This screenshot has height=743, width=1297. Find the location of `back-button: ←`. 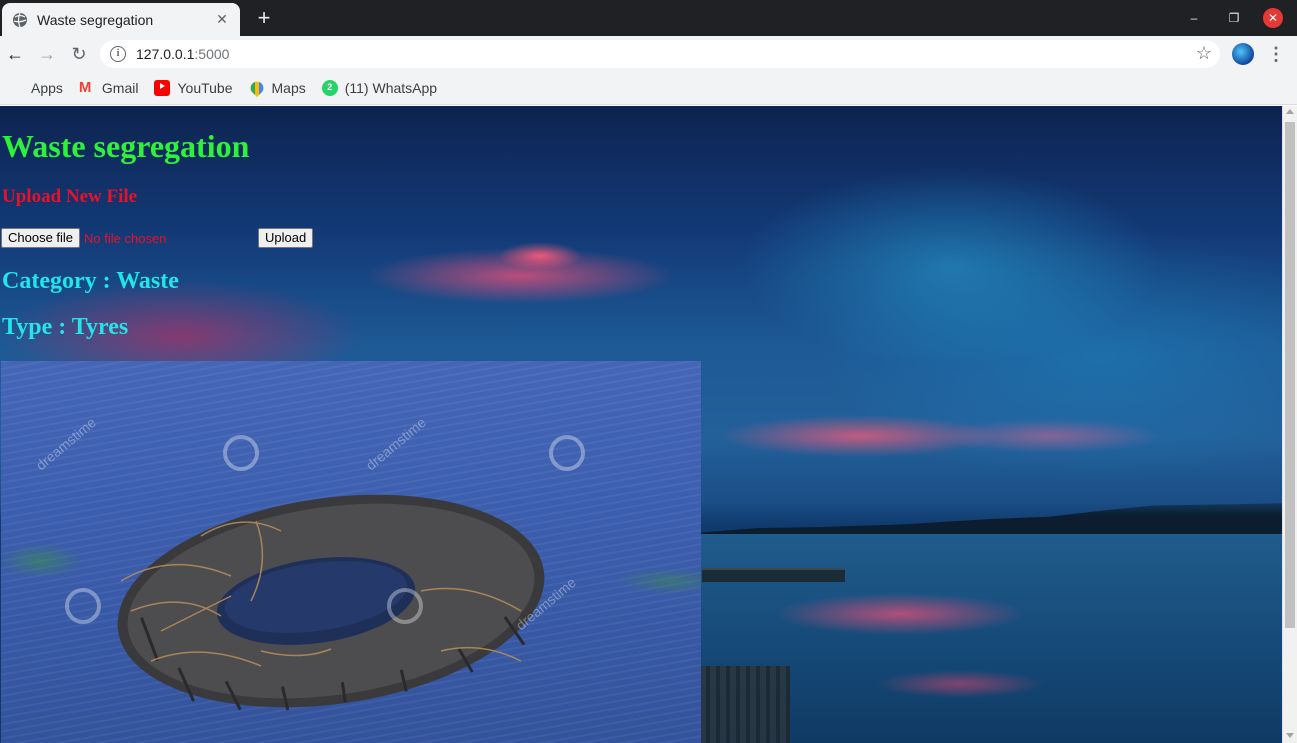

back-button: ← is located at coordinates (15, 54).